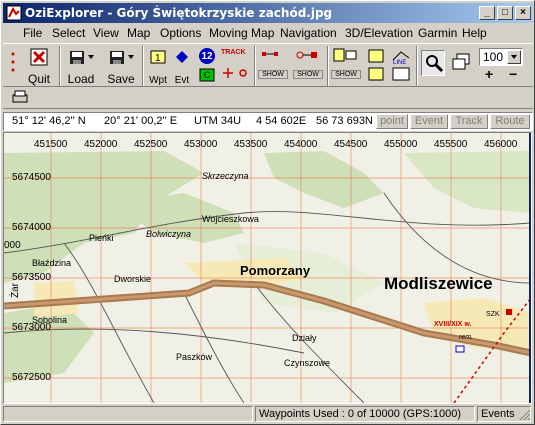 The height and width of the screenshot is (425, 535). Describe the element at coordinates (400, 63) in the screenshot. I see `line-label: LINE` at that location.